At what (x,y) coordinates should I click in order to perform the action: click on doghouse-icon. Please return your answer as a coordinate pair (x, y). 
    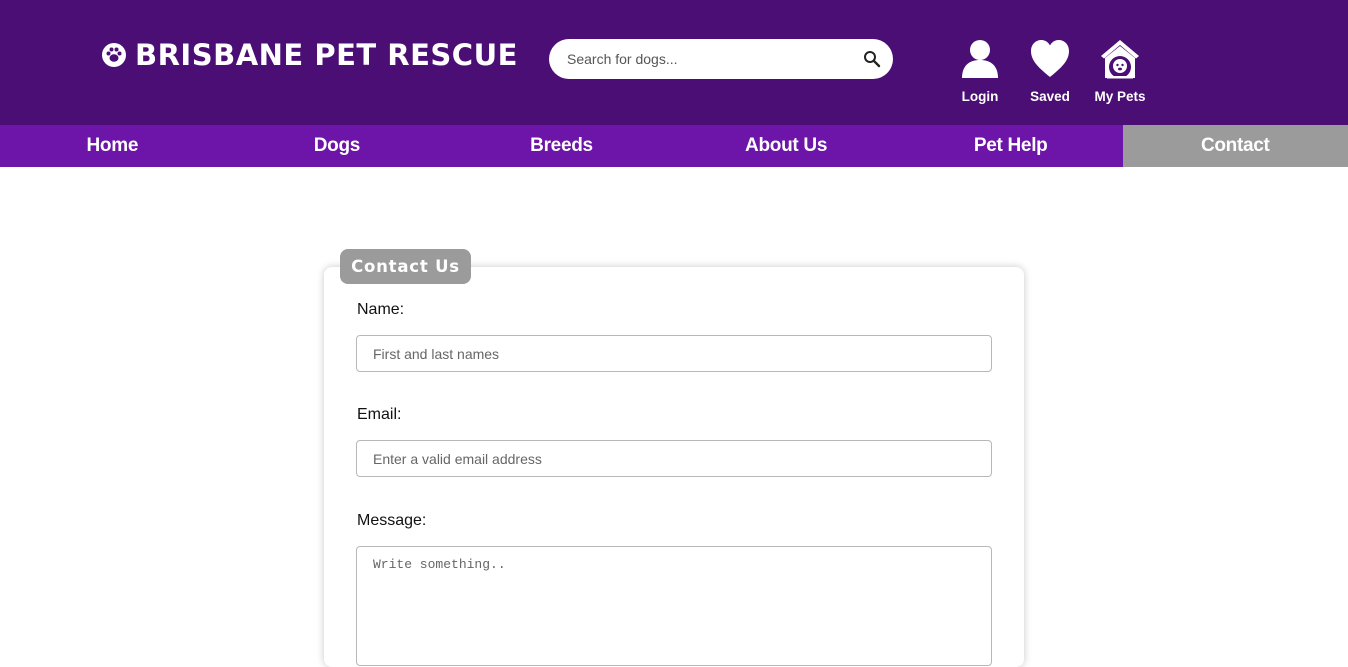
    Looking at the image, I should click on (1120, 59).